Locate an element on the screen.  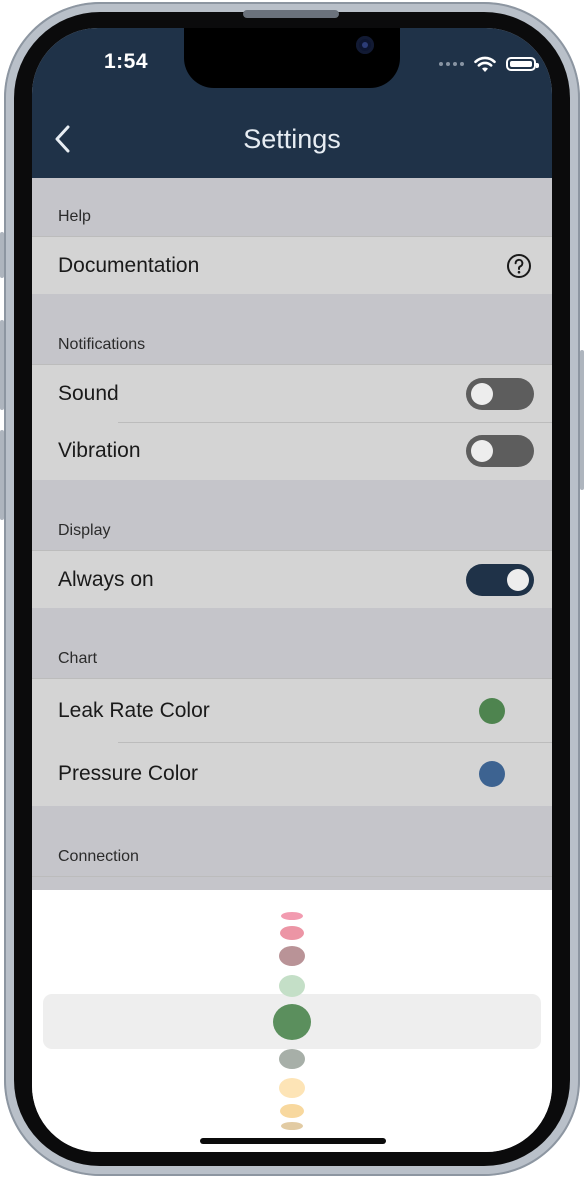
section-header-help: Help is located at coordinates (292, 207).